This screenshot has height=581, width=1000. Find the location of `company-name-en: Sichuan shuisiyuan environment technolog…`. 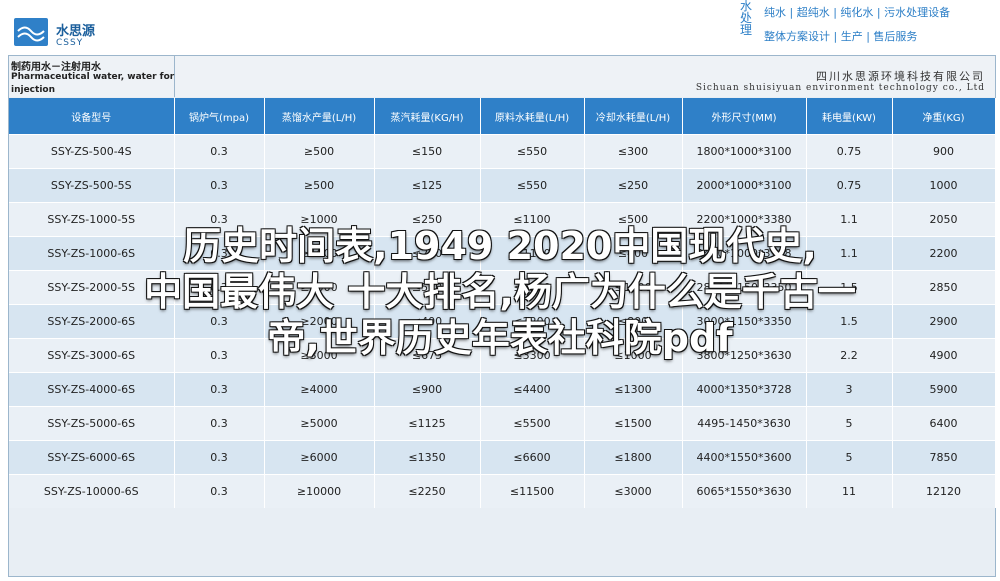

company-name-en: Sichuan shuisiyuan environment technolog… is located at coordinates (840, 88).